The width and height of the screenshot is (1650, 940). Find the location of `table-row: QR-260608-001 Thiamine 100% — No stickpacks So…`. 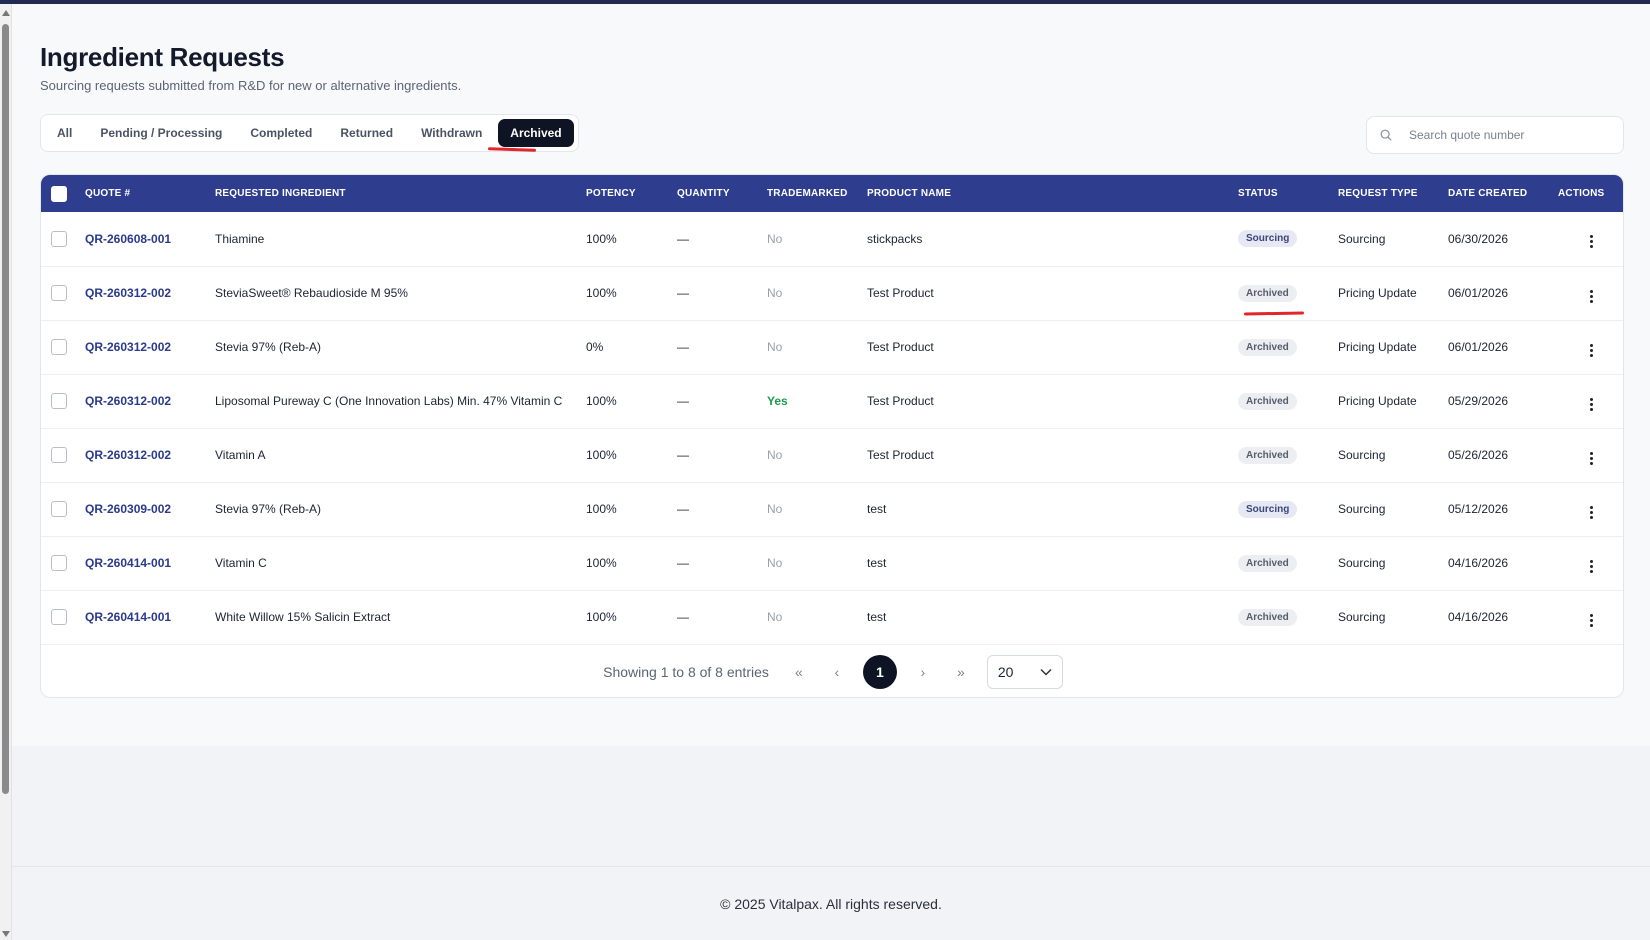

table-row: QR-260608-001 Thiamine 100% — No stickpacks So… is located at coordinates (832, 239).